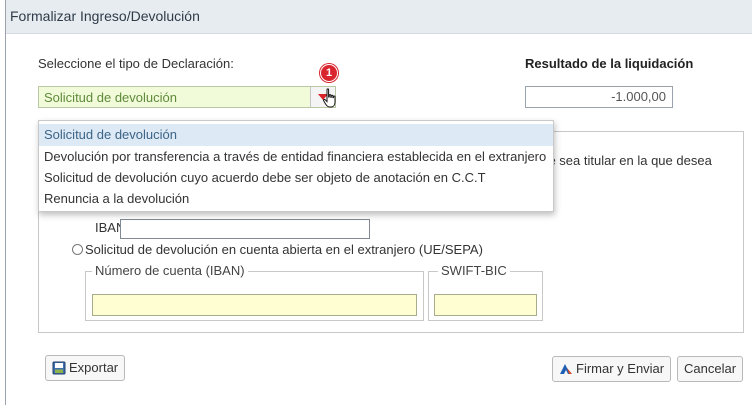 This screenshot has height=405, width=752. Describe the element at coordinates (485, 305) in the screenshot. I see `swift-bic-input` at that location.